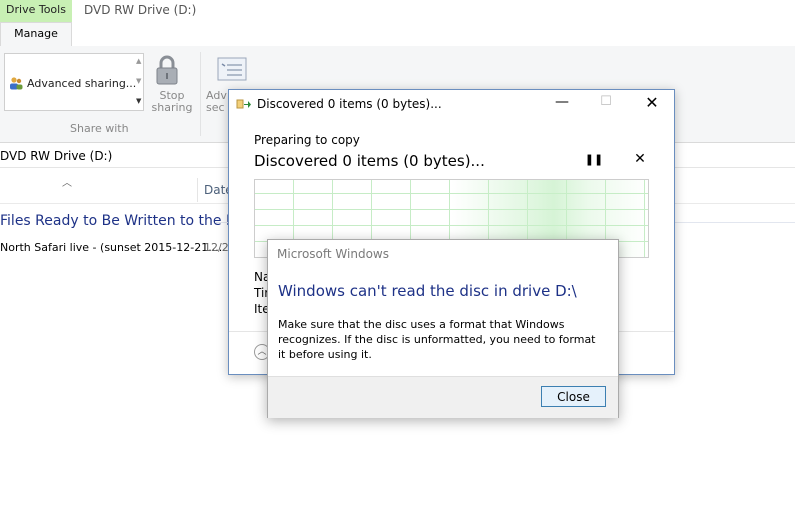 This screenshot has width=795, height=531. What do you see at coordinates (243, 104) in the screenshot?
I see `file-copy-icon` at bounding box center [243, 104].